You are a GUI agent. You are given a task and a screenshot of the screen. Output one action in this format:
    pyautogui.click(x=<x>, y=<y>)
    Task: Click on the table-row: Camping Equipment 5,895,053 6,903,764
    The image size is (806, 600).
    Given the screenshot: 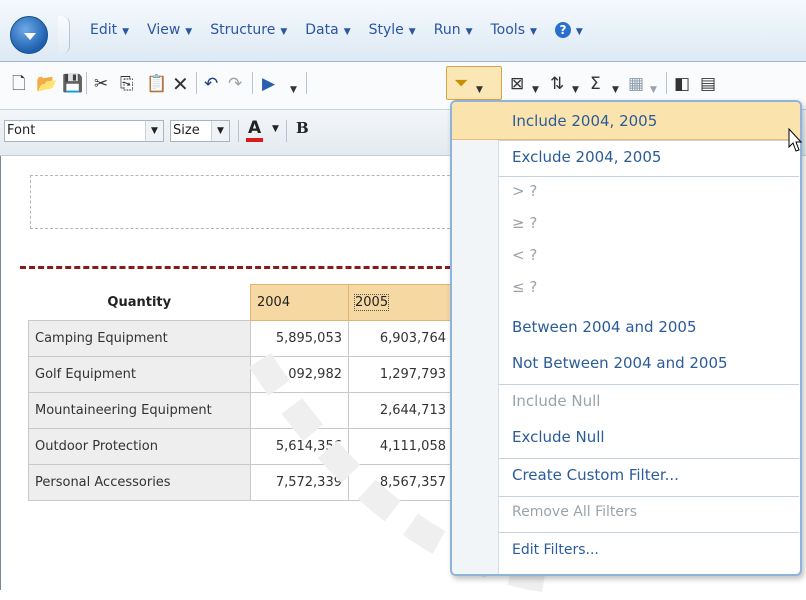 What is the action you would take?
    pyautogui.click(x=240, y=338)
    